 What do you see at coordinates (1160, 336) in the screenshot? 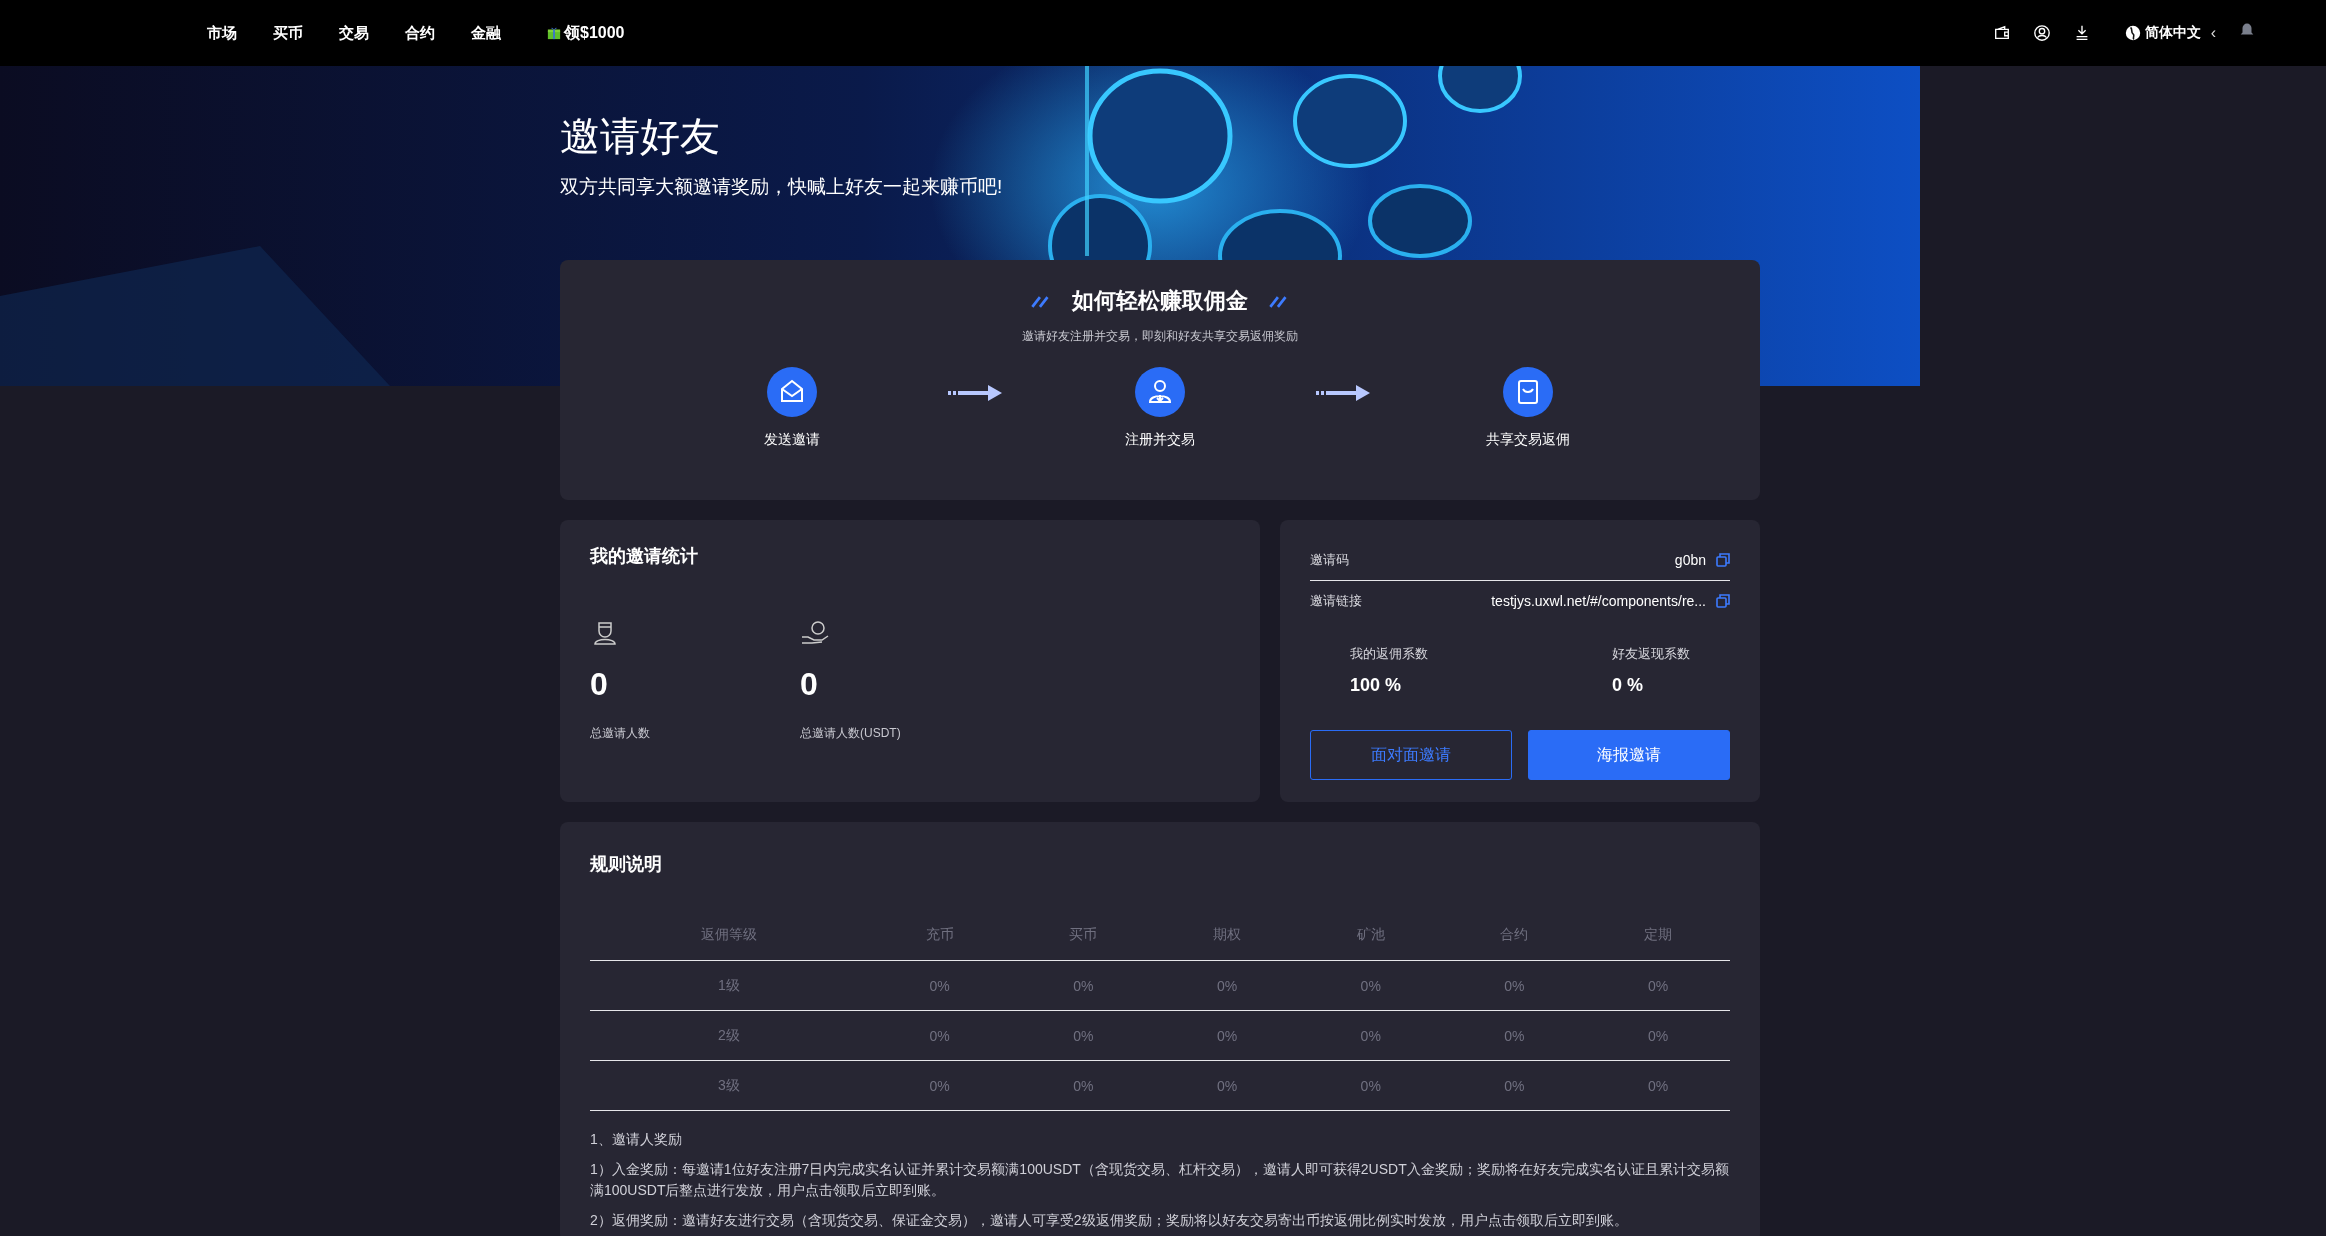
I see `section-subtitle: 邀请好友注册并交易，即刻和好友共享交易返佣奖励` at bounding box center [1160, 336].